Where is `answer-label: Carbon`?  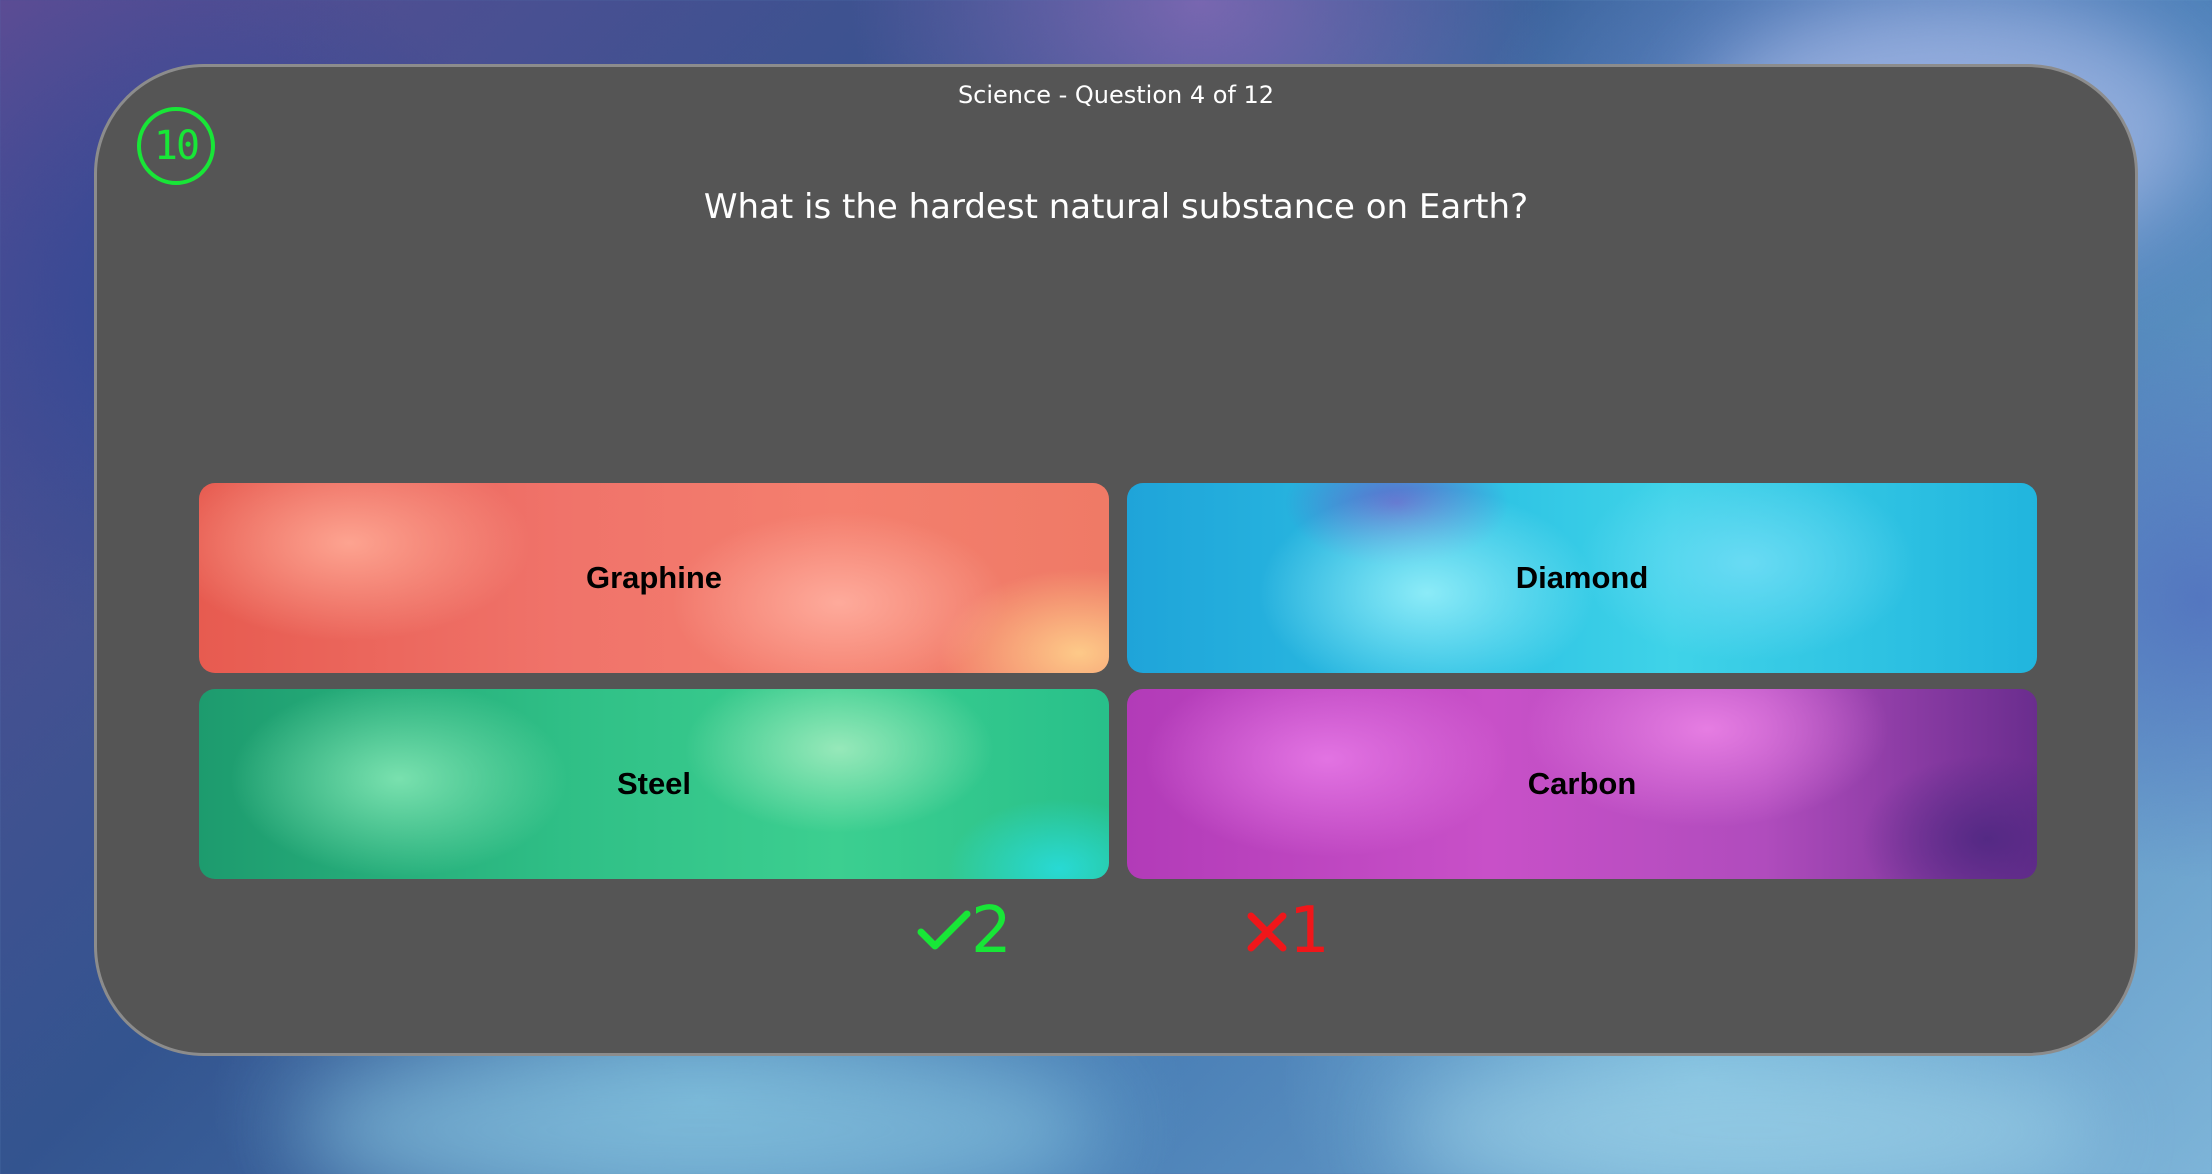
answer-label: Carbon is located at coordinates (1582, 783).